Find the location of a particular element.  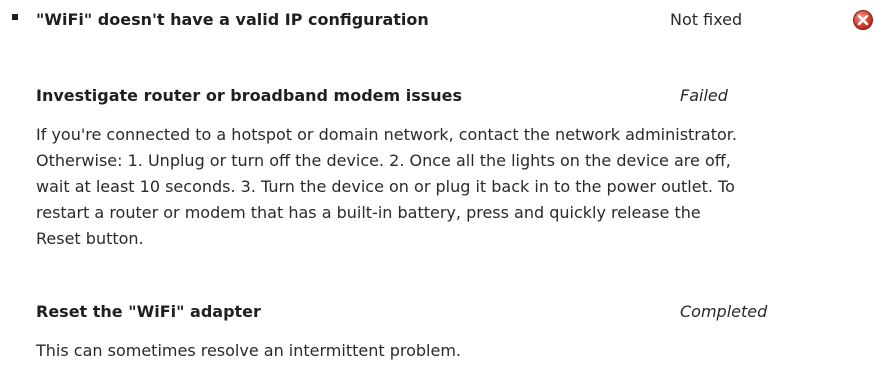

step-title: Reset the "WiFi" adapter is located at coordinates (148, 311).